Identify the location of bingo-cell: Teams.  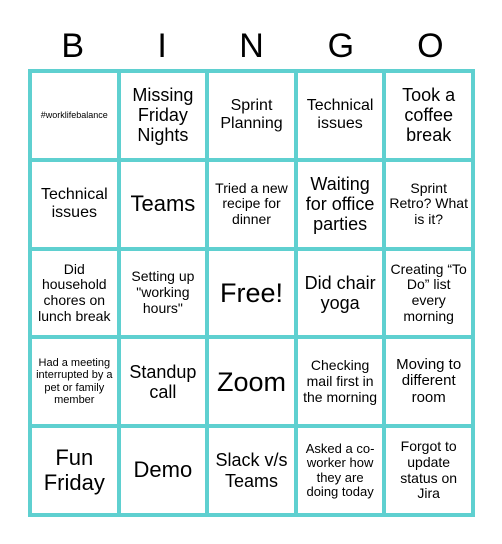
(163, 204).